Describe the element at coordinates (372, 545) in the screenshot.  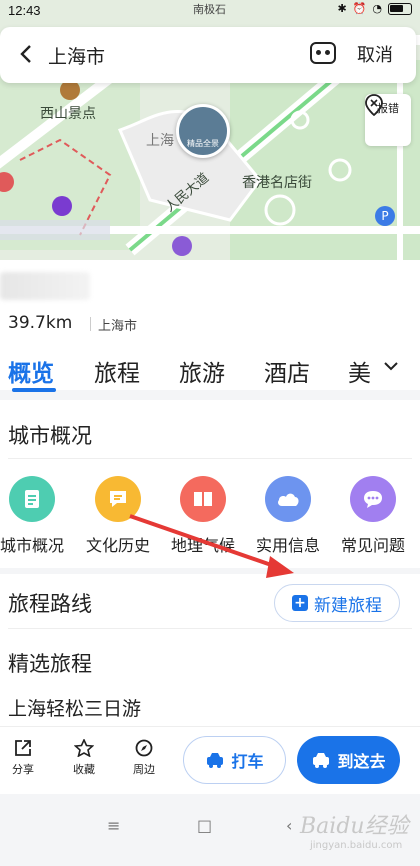
I see `category-label: 常见问题` at that location.